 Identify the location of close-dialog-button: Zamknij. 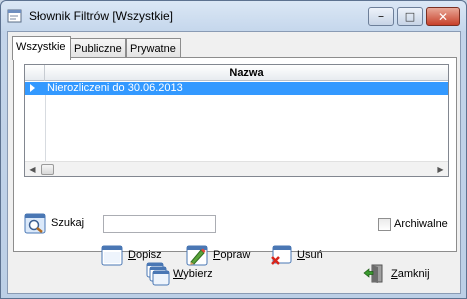
(410, 274).